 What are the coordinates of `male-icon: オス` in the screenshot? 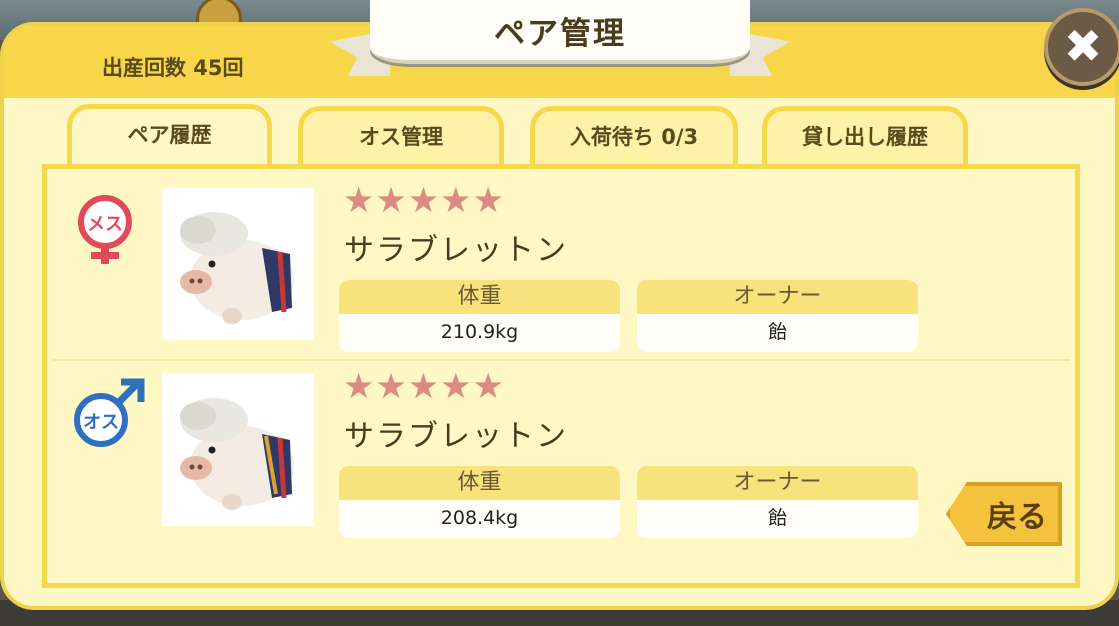 It's located at (109, 412).